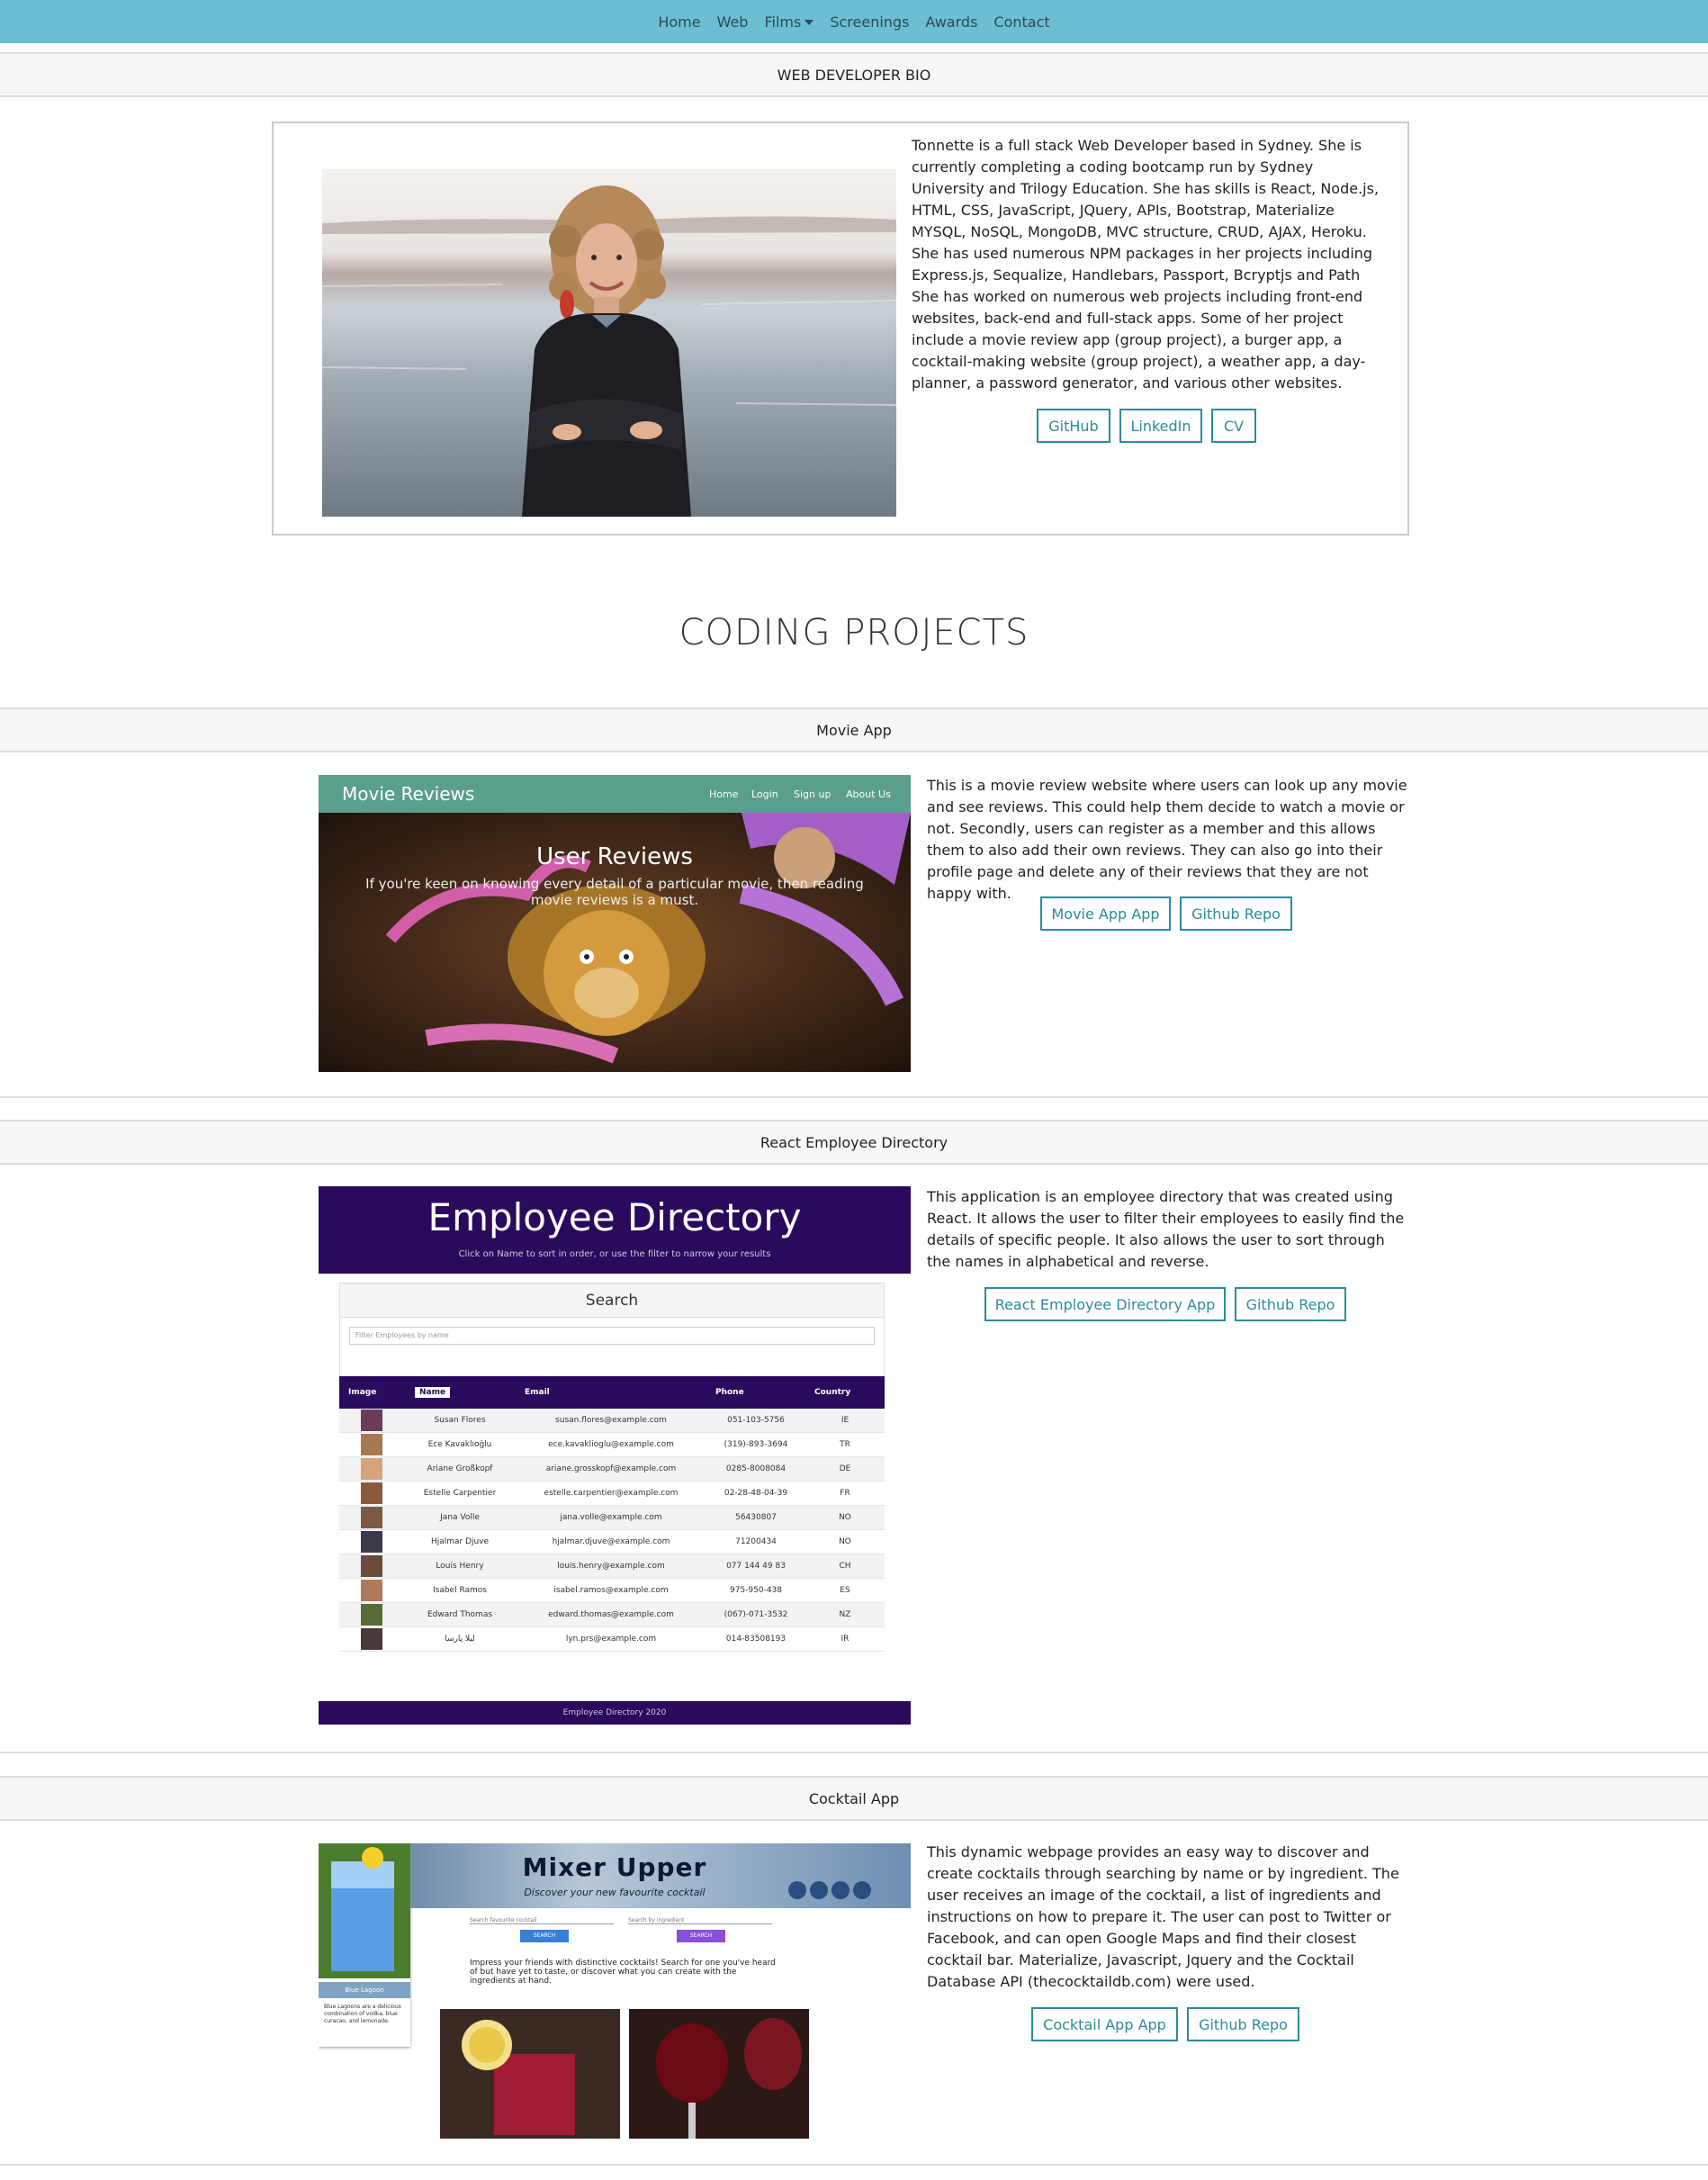  What do you see at coordinates (433, 1392) in the screenshot?
I see `ed-col-name: Name` at bounding box center [433, 1392].